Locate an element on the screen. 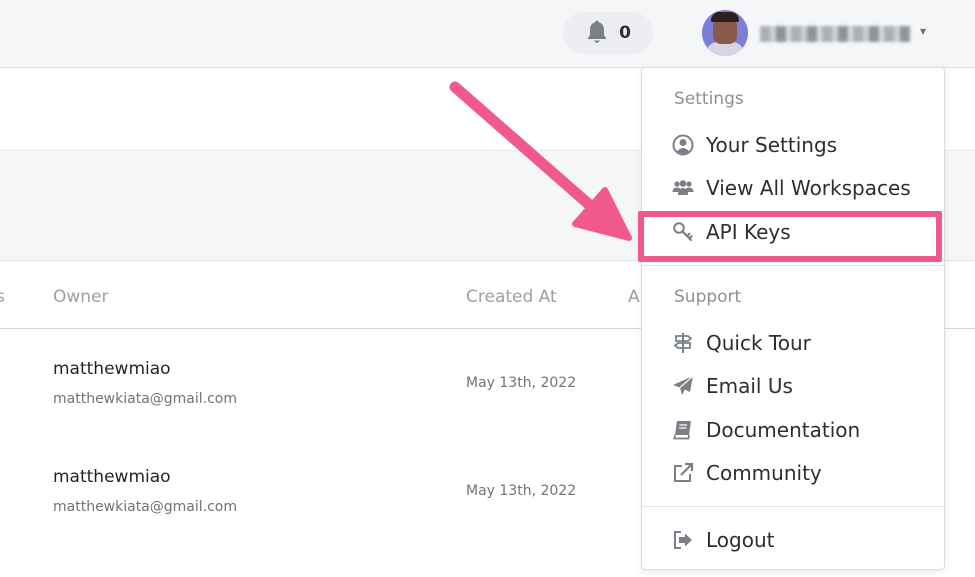 The height and width of the screenshot is (577, 975). sign-out-icon is located at coordinates (683, 540).